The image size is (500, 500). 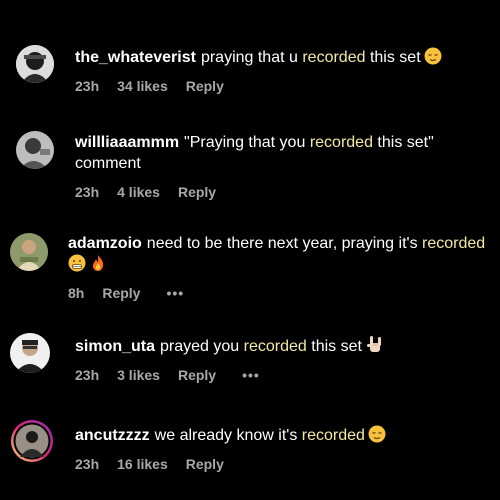 What do you see at coordinates (280, 293) in the screenshot?
I see `comment-meta: 8h Reply •••` at bounding box center [280, 293].